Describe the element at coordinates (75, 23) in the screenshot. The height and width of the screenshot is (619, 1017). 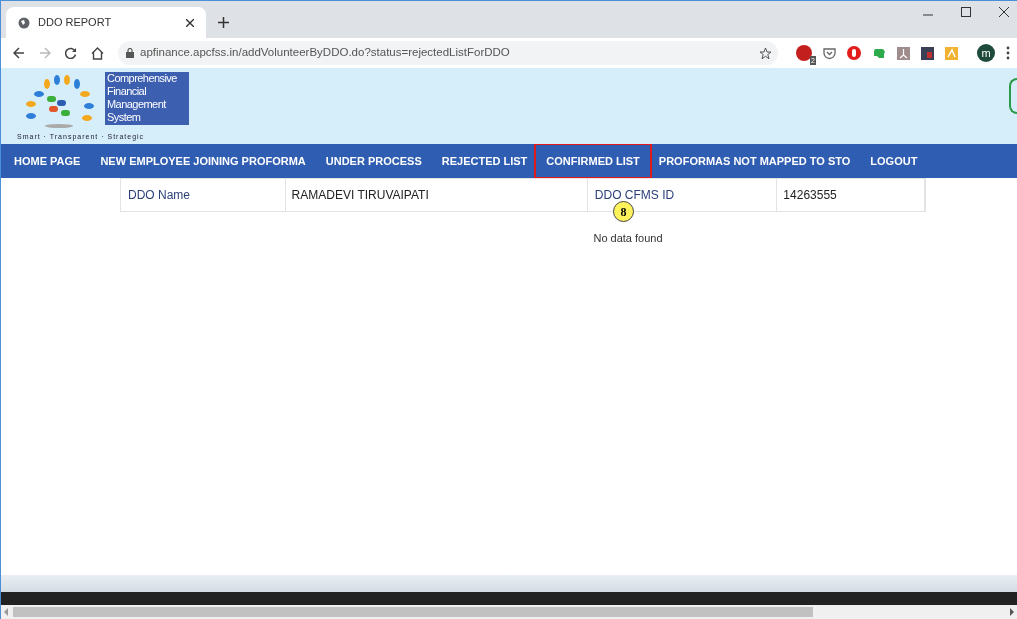
I see `tab-title: DDO REPORT` at that location.